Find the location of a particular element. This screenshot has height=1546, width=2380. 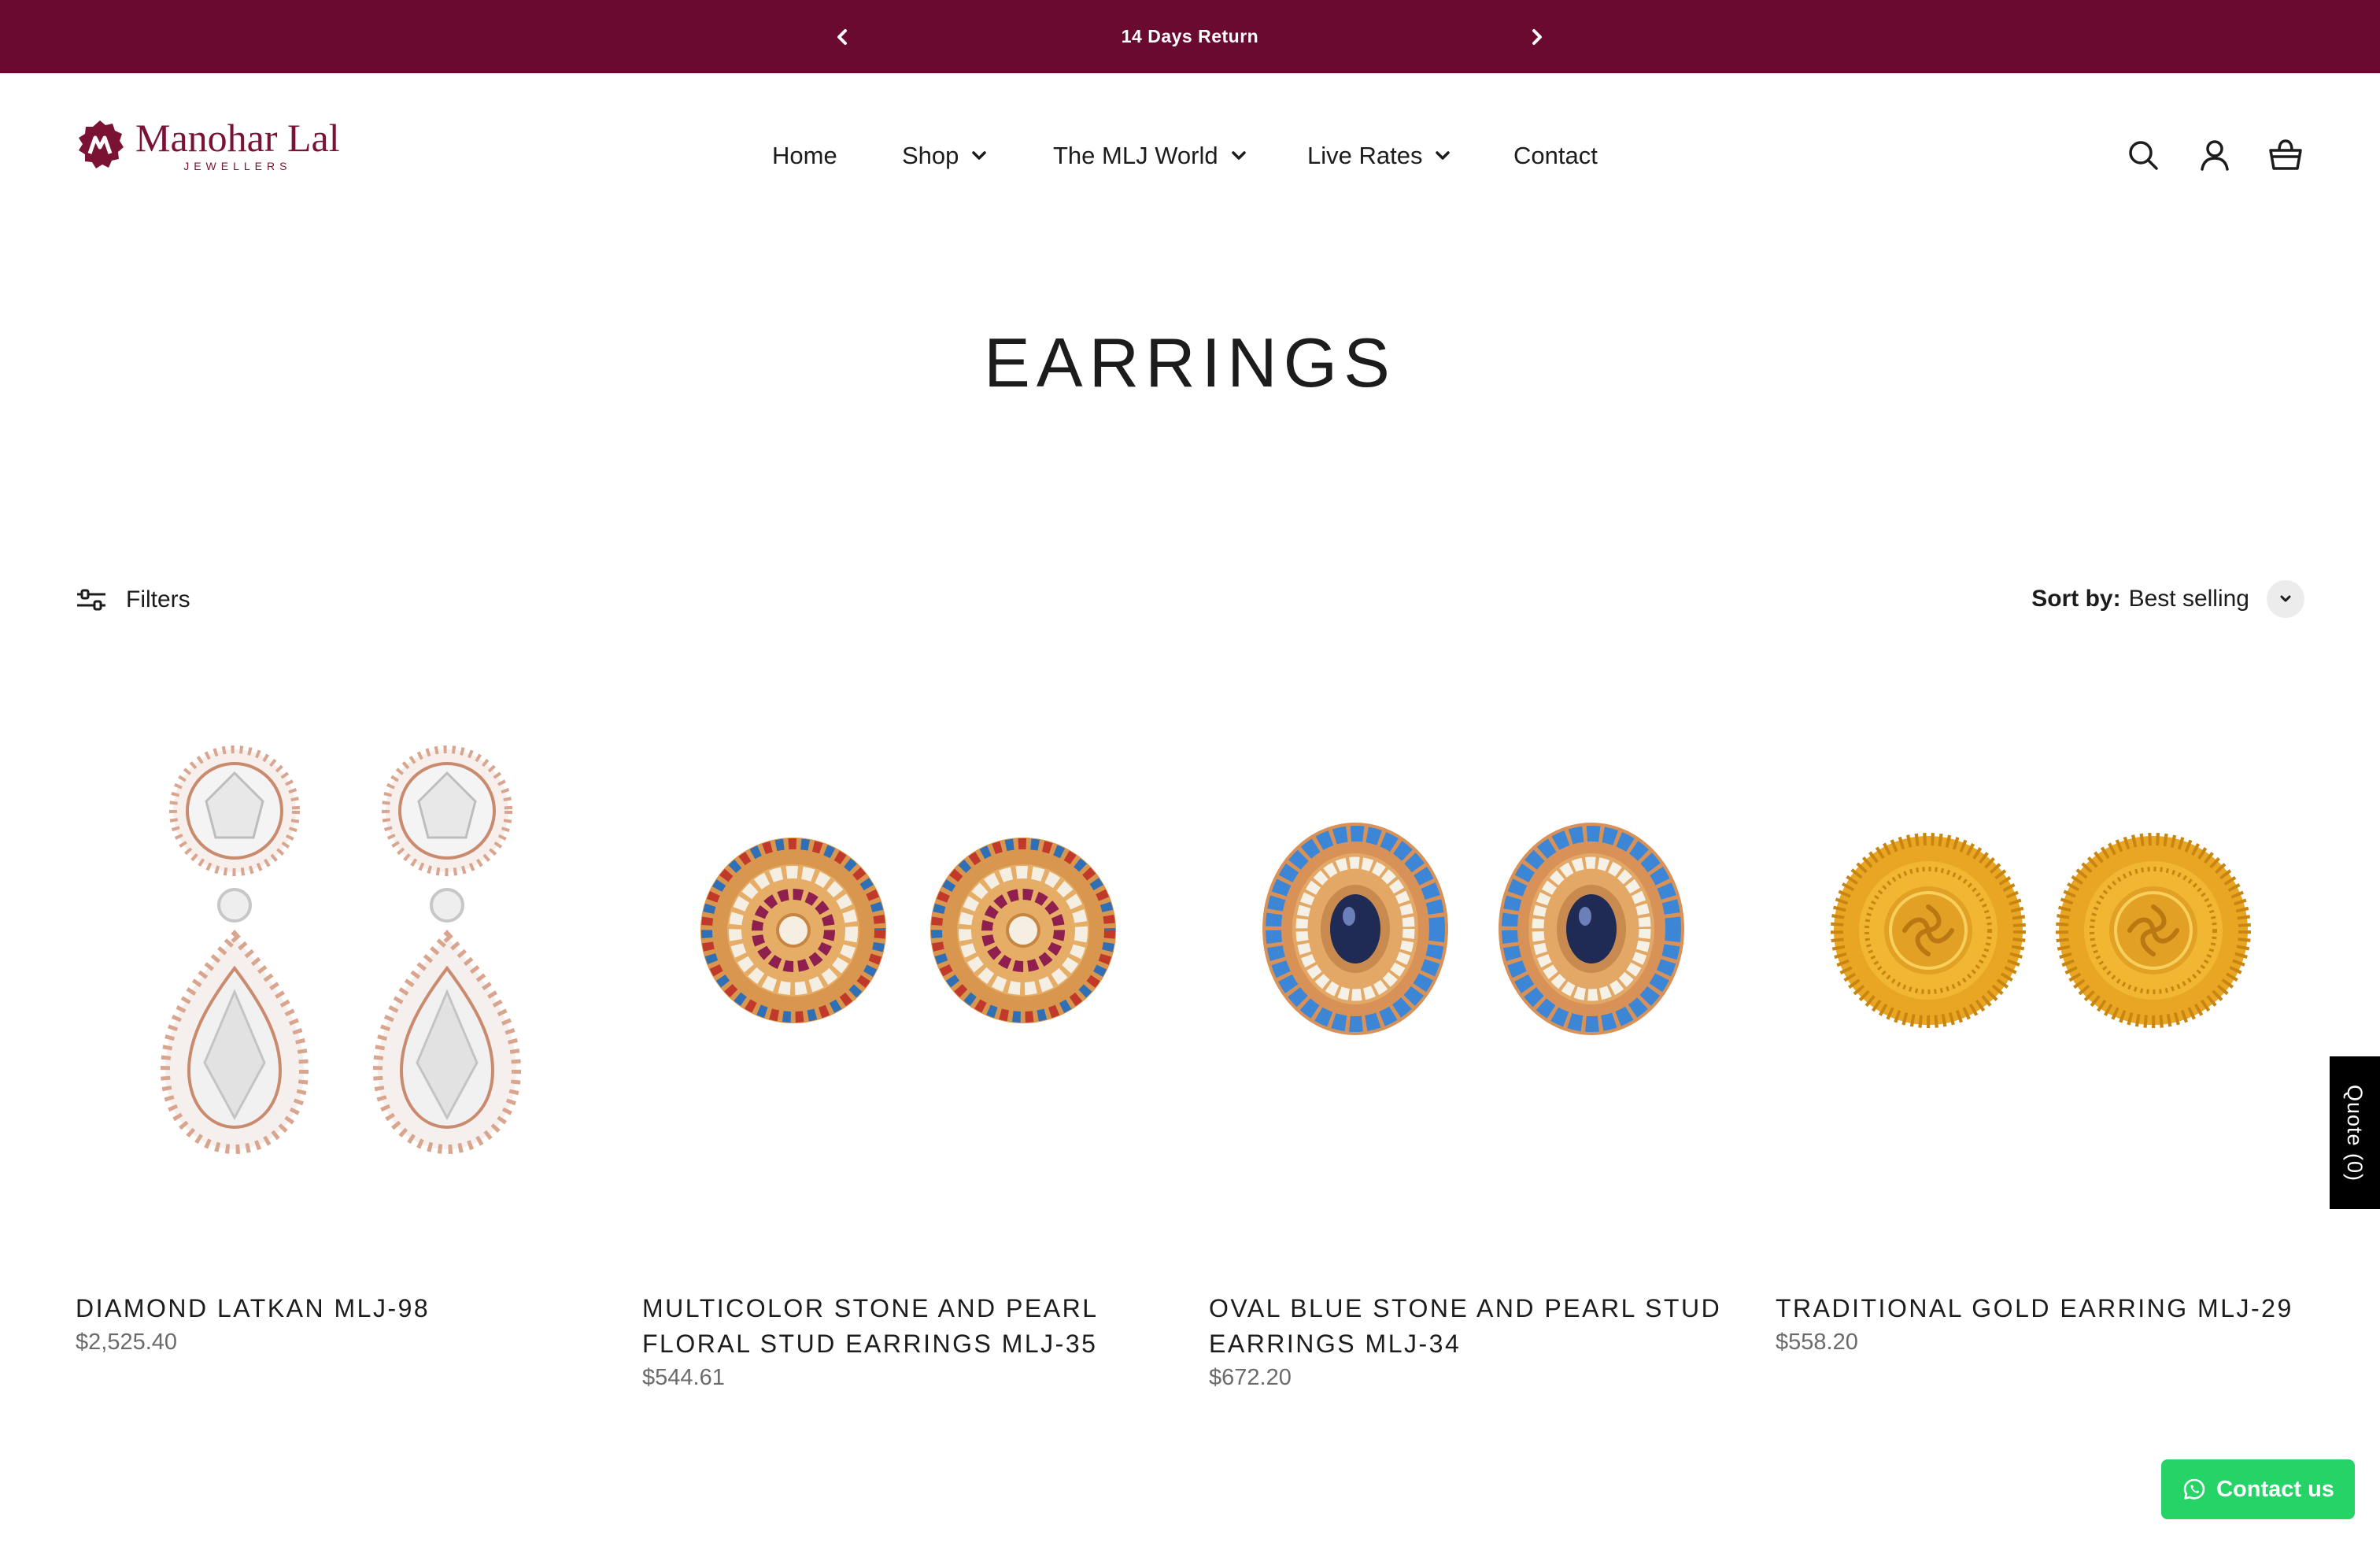

diamond-latkan-image is located at coordinates (341, 950).